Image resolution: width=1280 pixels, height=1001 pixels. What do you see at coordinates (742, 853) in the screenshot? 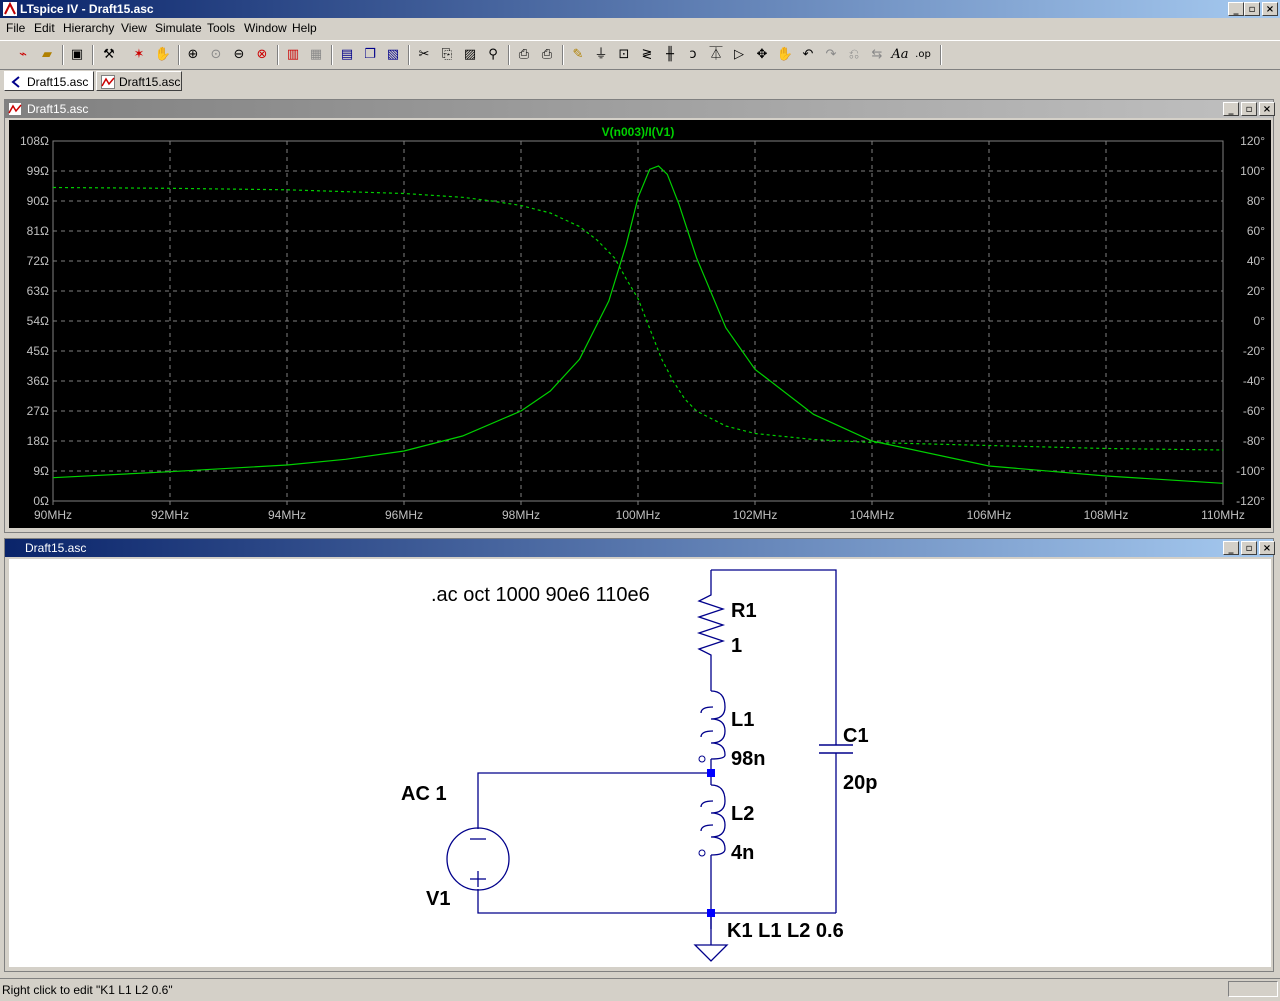
I see `l2-value-label: 4n` at bounding box center [742, 853].